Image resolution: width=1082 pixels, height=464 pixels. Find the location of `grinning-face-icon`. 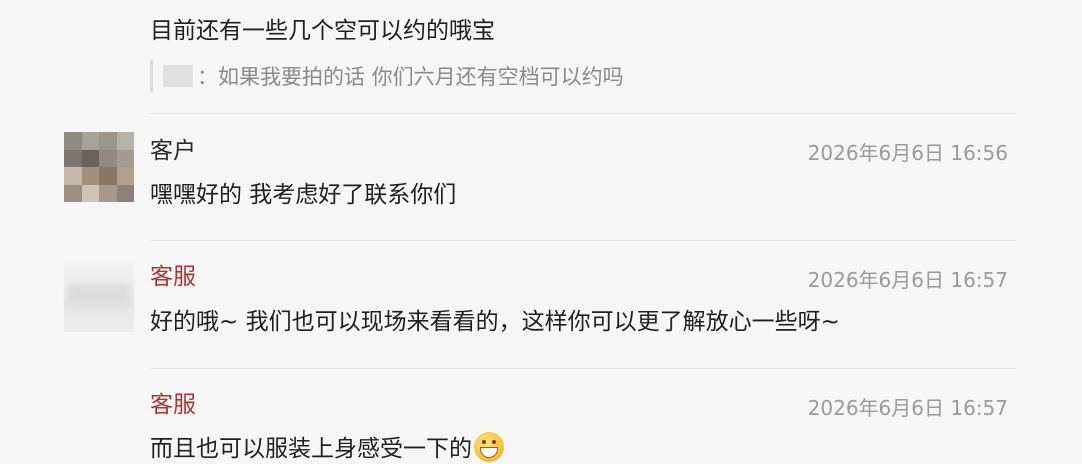

grinning-face-icon is located at coordinates (489, 447).